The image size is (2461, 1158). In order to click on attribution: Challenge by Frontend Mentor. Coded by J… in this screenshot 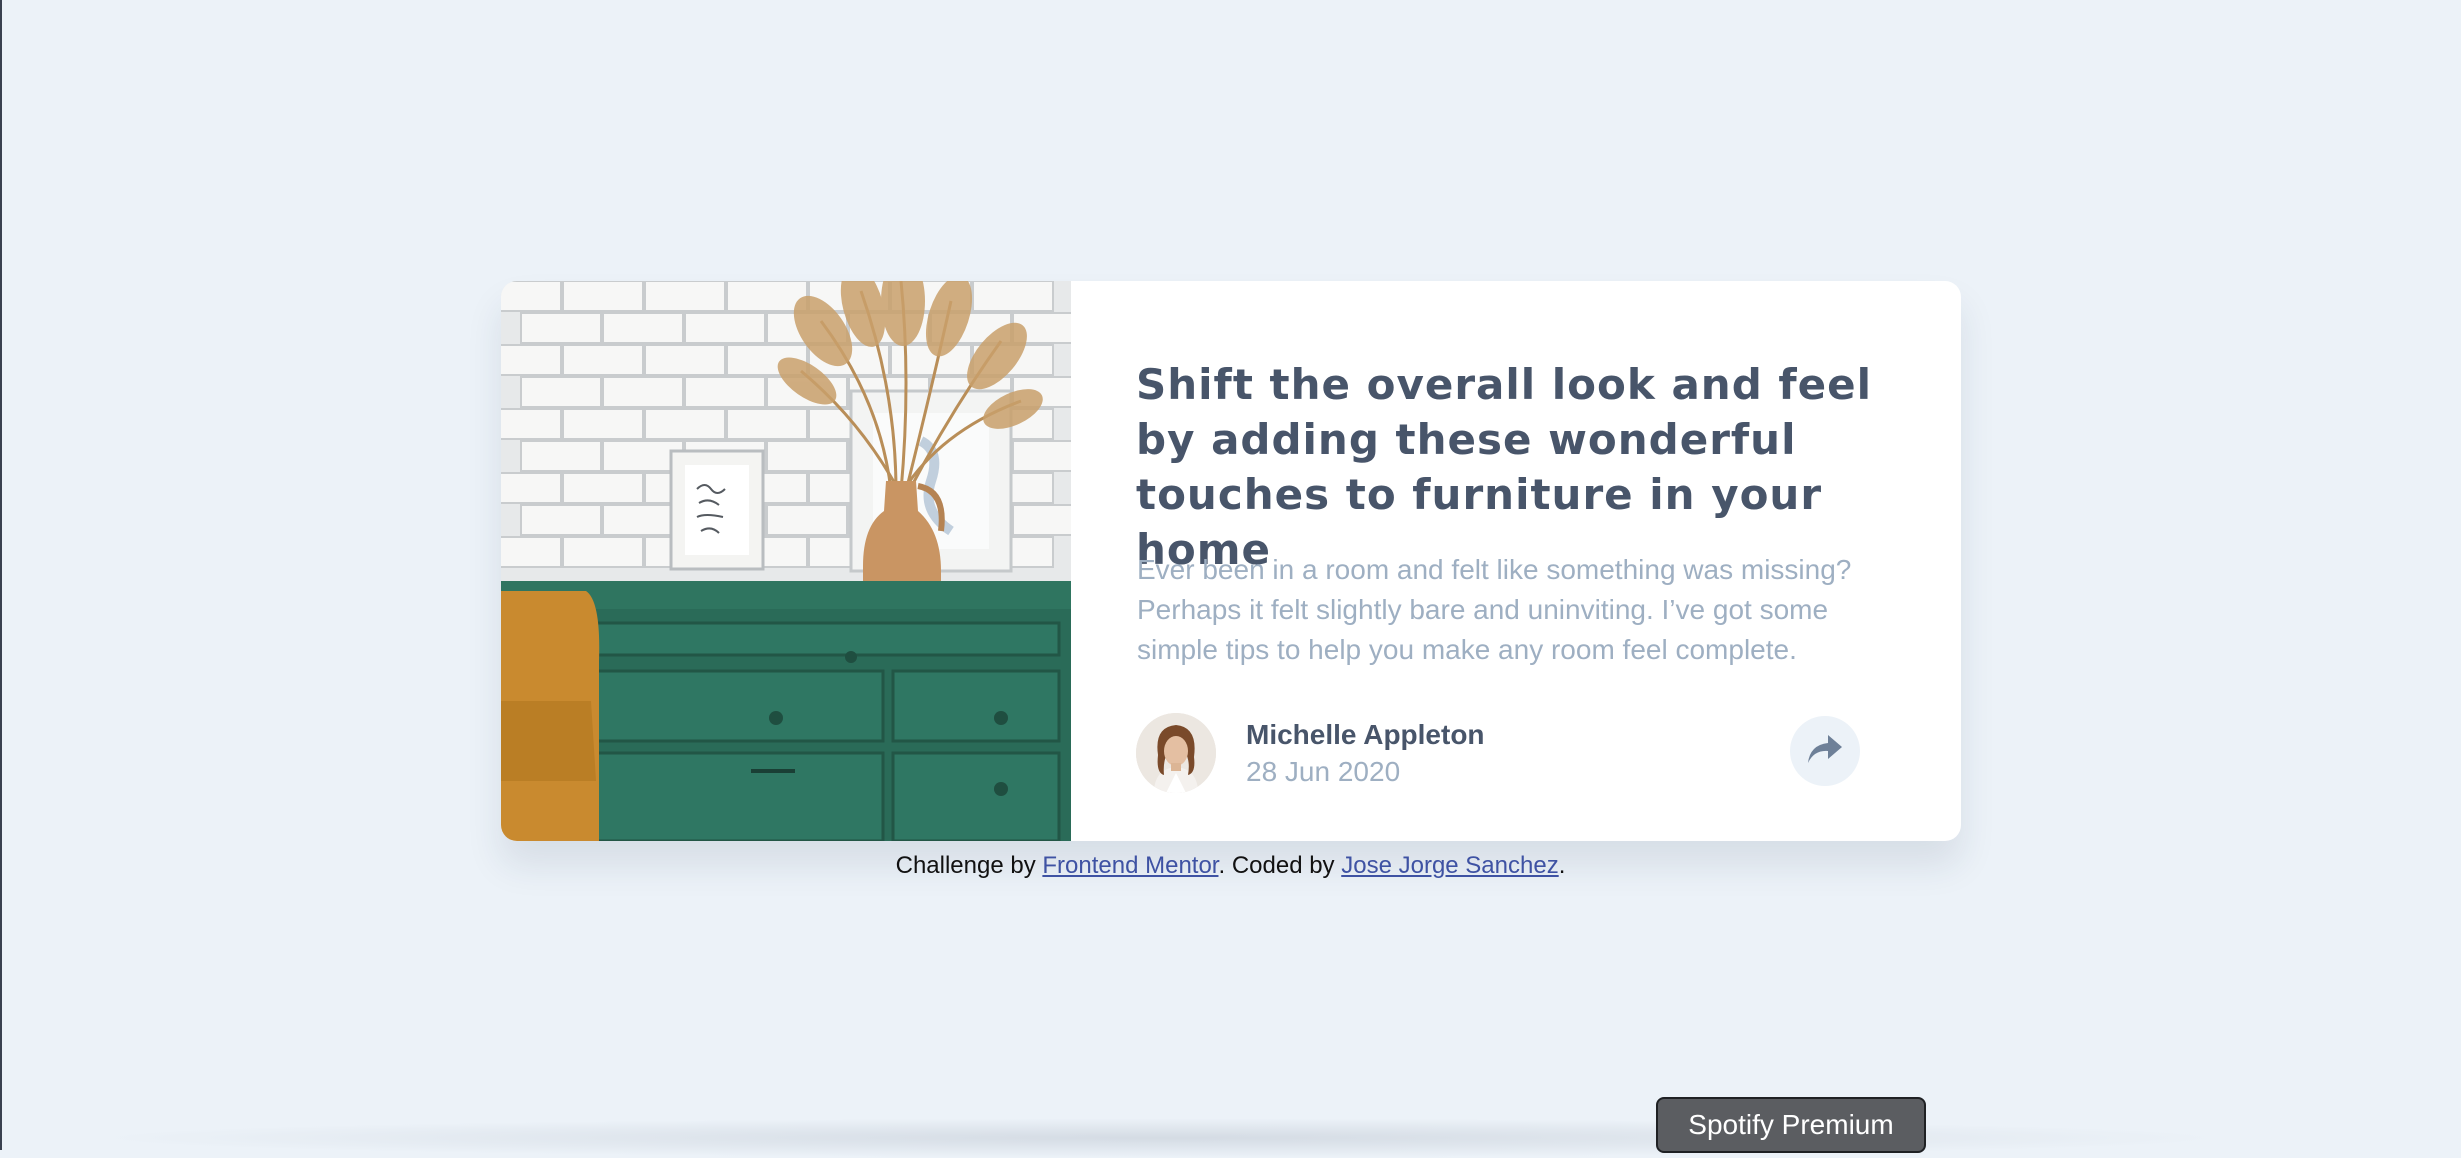, I will do `click(1230, 866)`.